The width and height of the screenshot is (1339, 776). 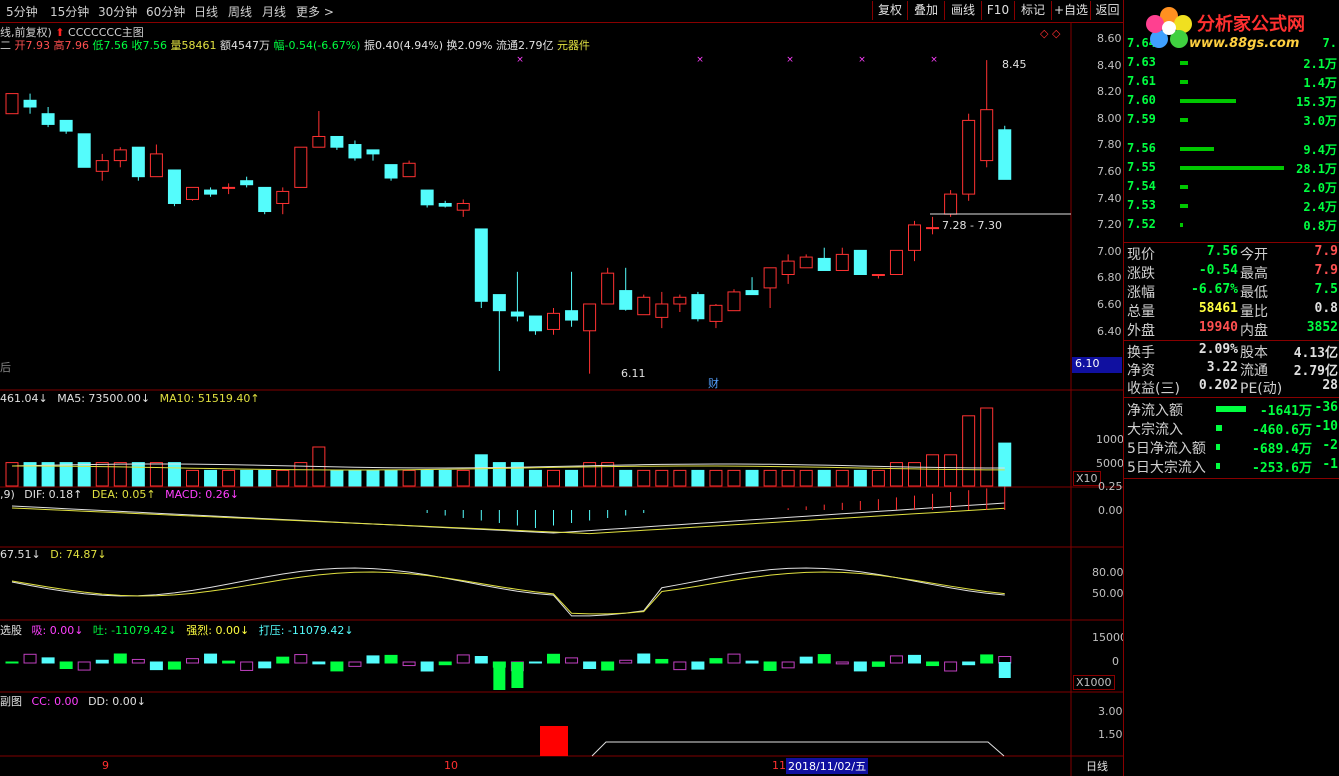 What do you see at coordinates (889, 10) in the screenshot?
I see `adjust-button: 复权` at bounding box center [889, 10].